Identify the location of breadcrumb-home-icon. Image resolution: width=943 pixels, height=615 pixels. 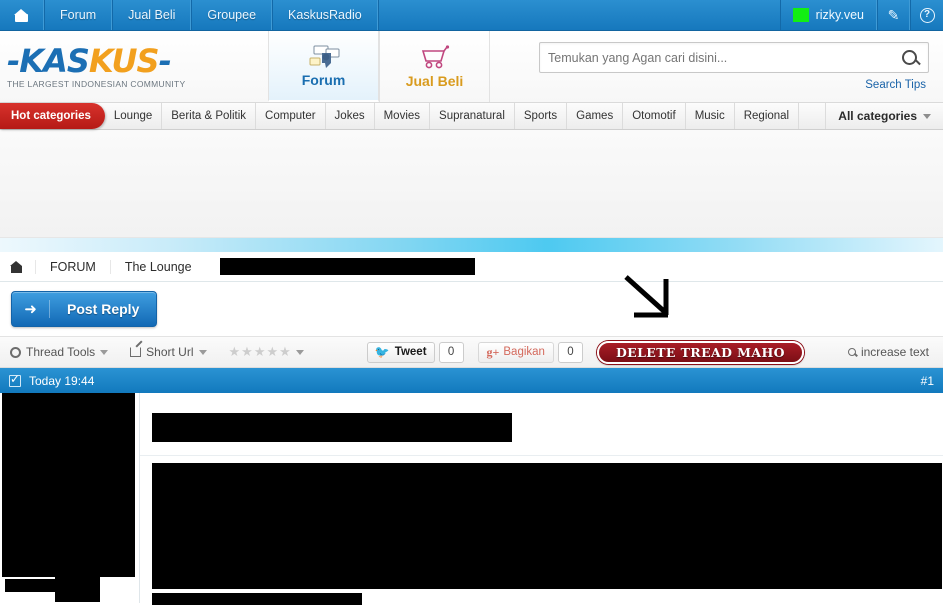
(16, 266).